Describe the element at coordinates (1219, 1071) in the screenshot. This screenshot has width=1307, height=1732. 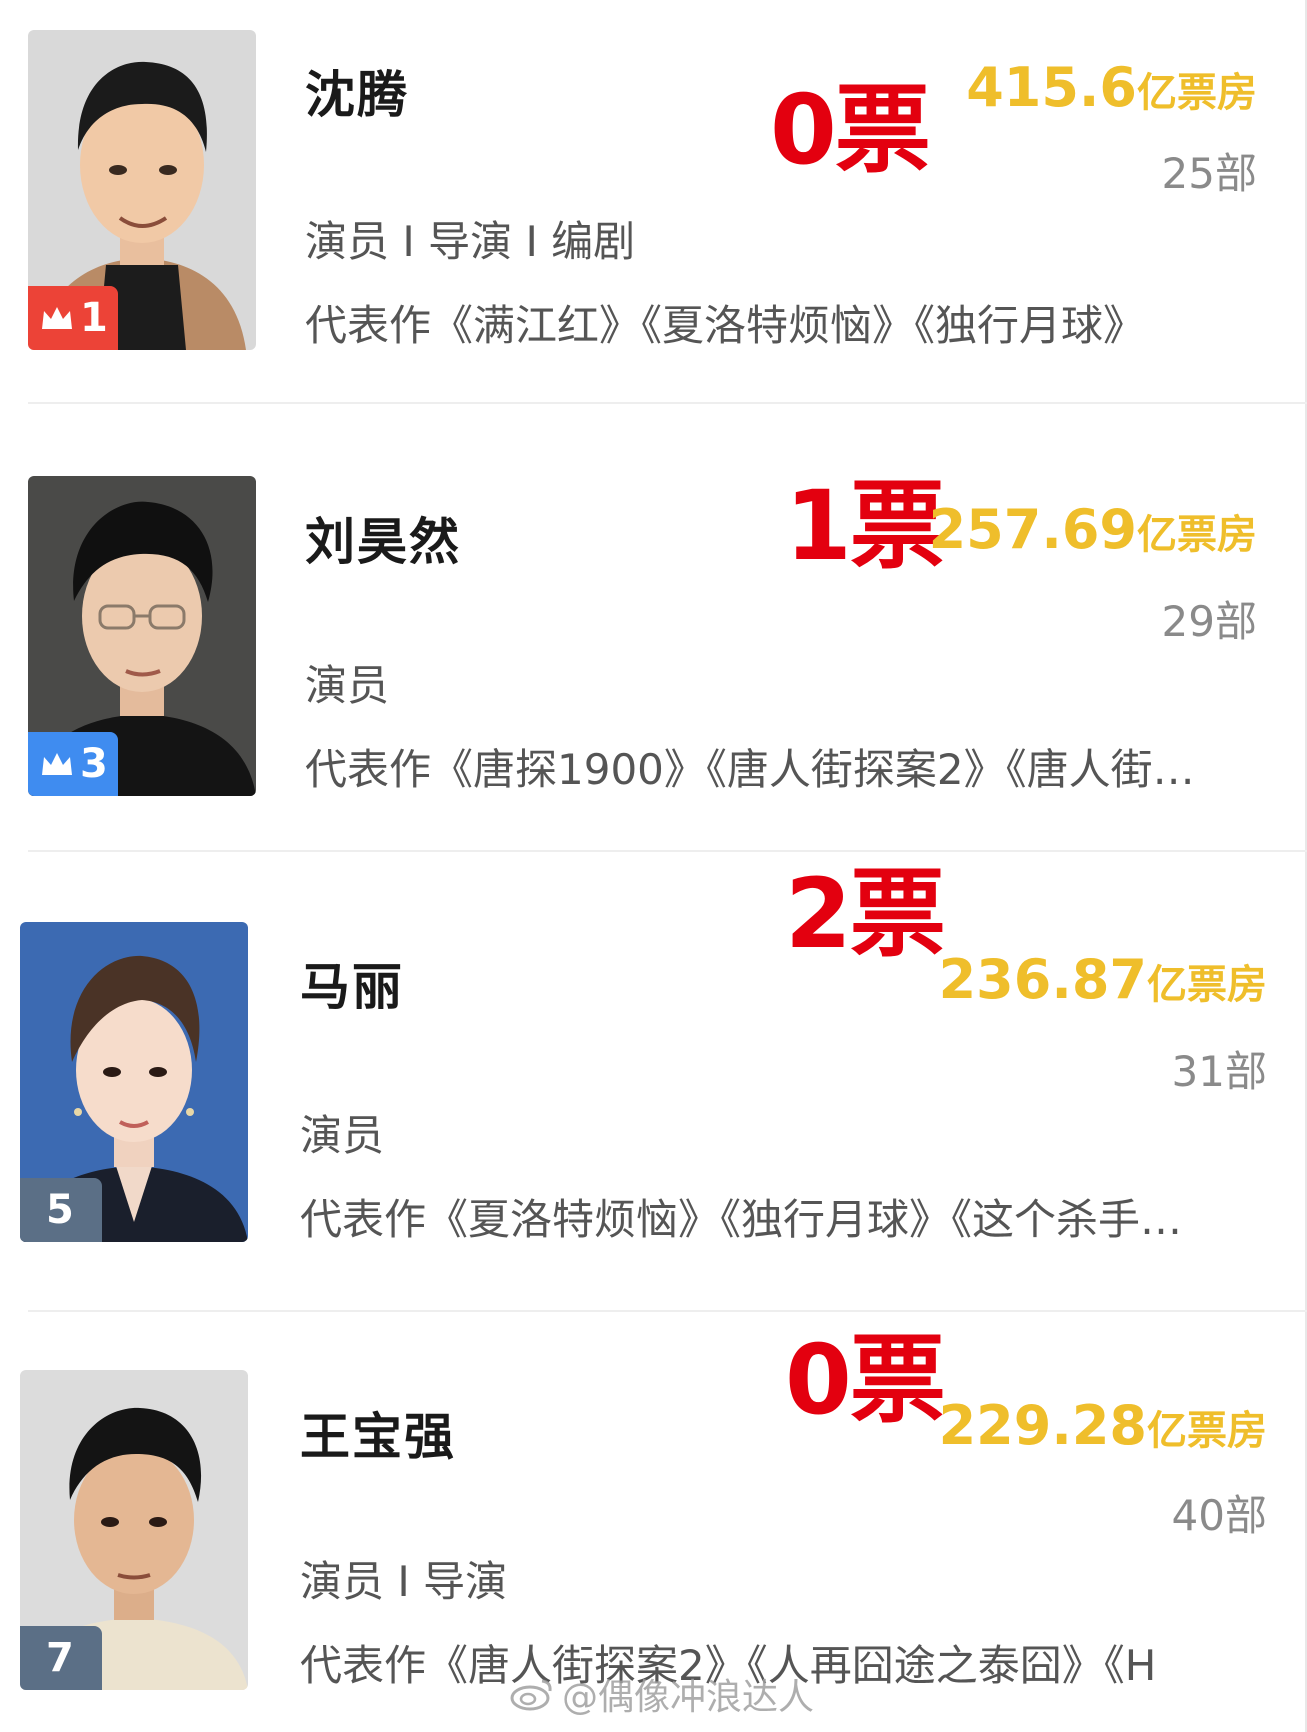
I see `film-count: 31部` at that location.